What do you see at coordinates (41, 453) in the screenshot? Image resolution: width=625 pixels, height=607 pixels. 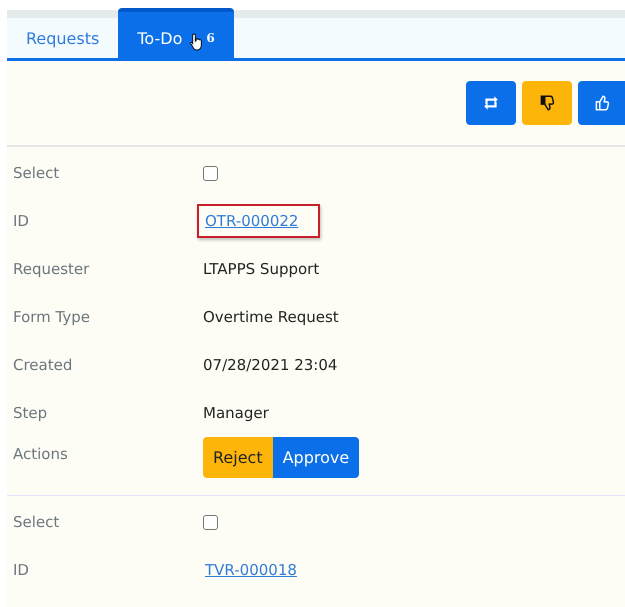 I see `field-label: Actions` at bounding box center [41, 453].